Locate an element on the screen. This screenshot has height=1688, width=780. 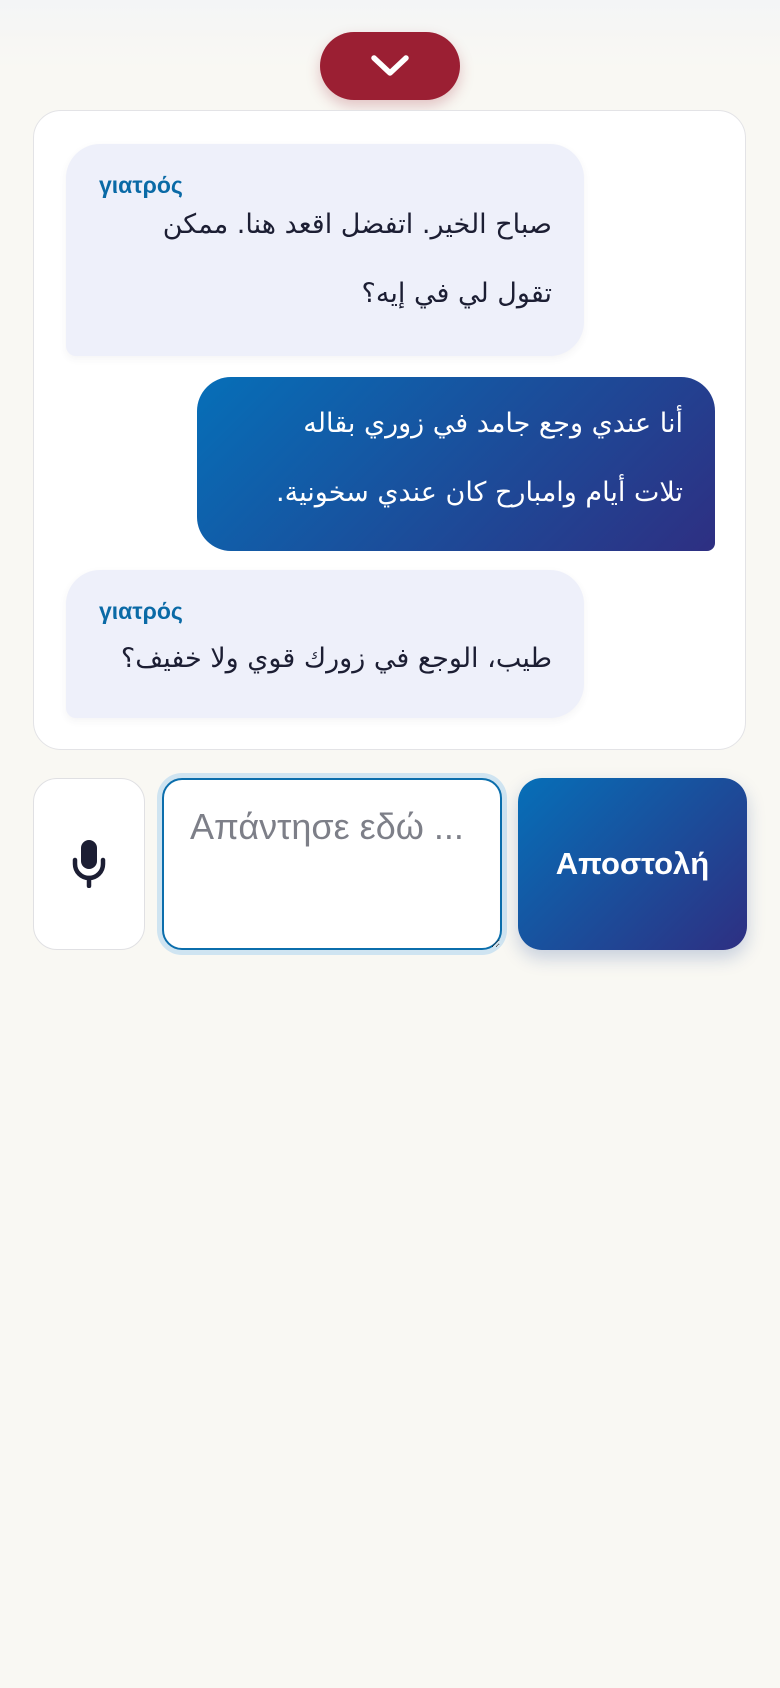
doctor-message: γιατρός طيب، الوجع في زورك قوي ولا خفيف؟ is located at coordinates (325, 644).